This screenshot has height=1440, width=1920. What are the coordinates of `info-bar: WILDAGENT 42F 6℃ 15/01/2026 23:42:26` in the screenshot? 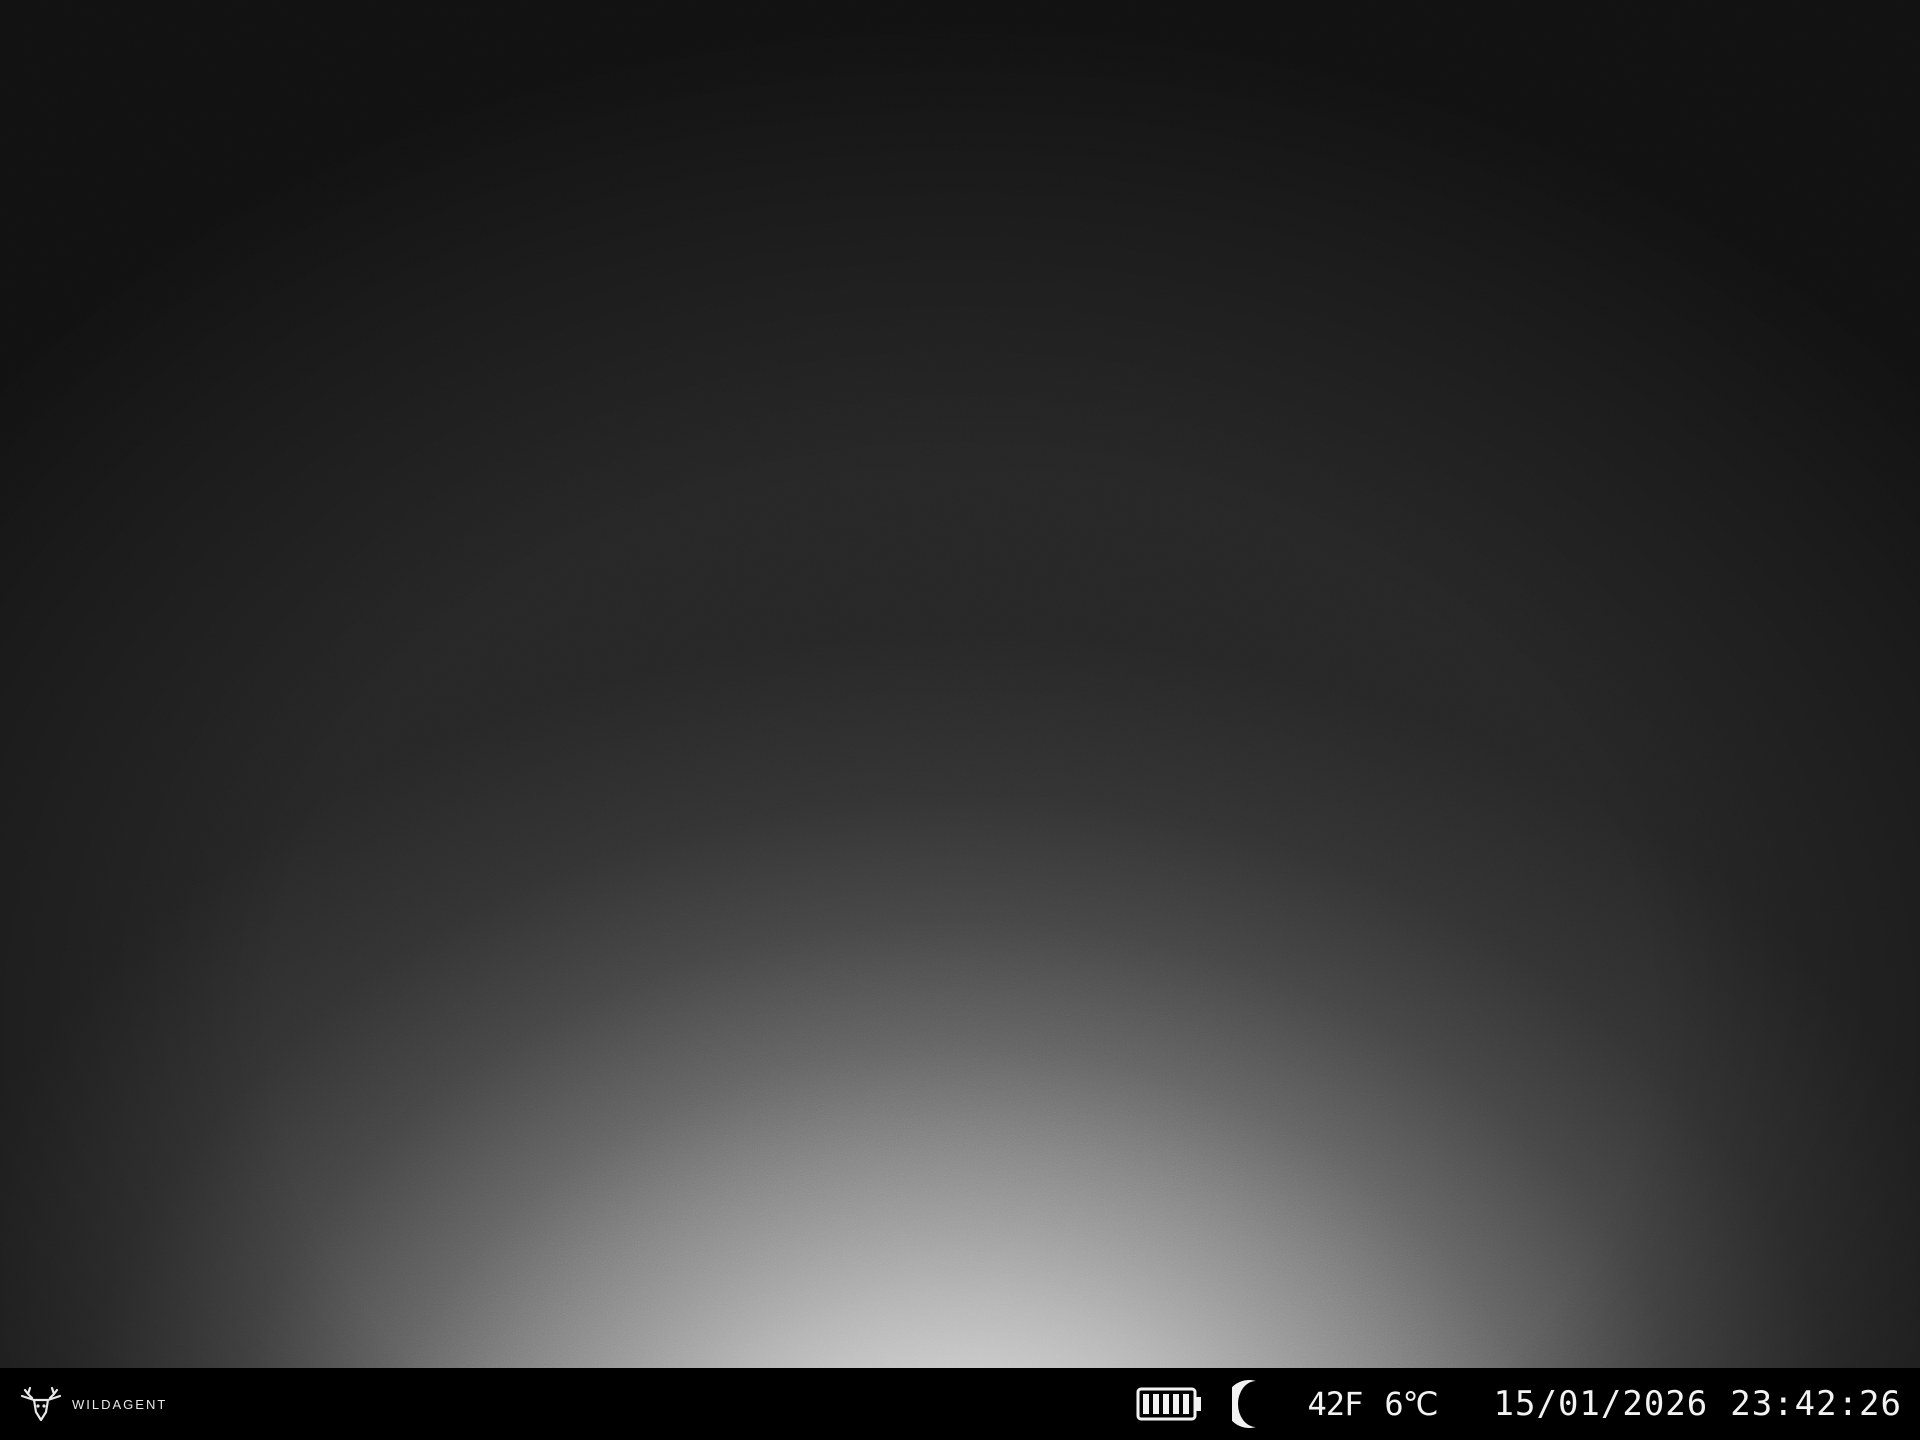 It's located at (960, 1404).